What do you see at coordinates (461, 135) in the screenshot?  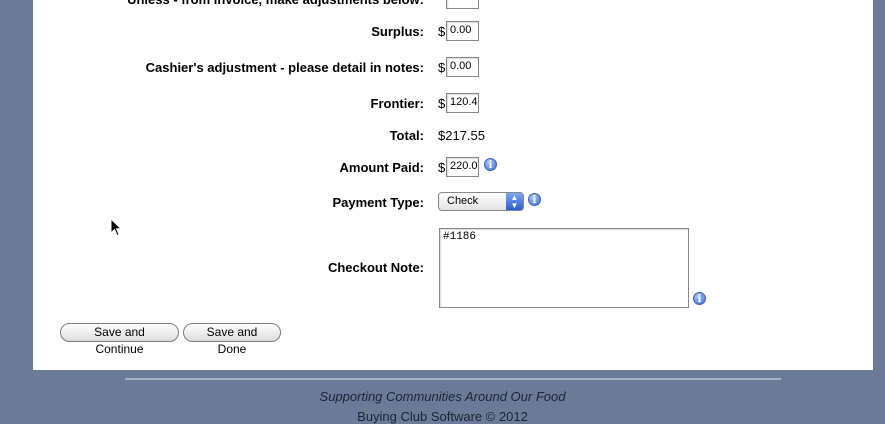 I see `total-value: $217.55` at bounding box center [461, 135].